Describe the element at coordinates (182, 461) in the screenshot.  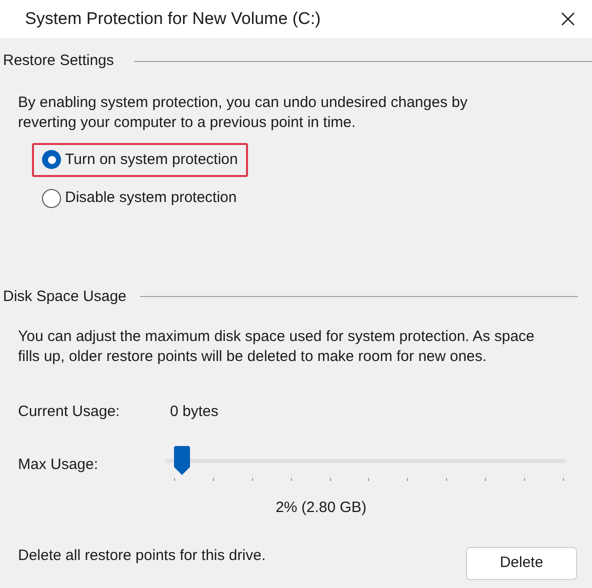
I see `slider-thumb` at that location.